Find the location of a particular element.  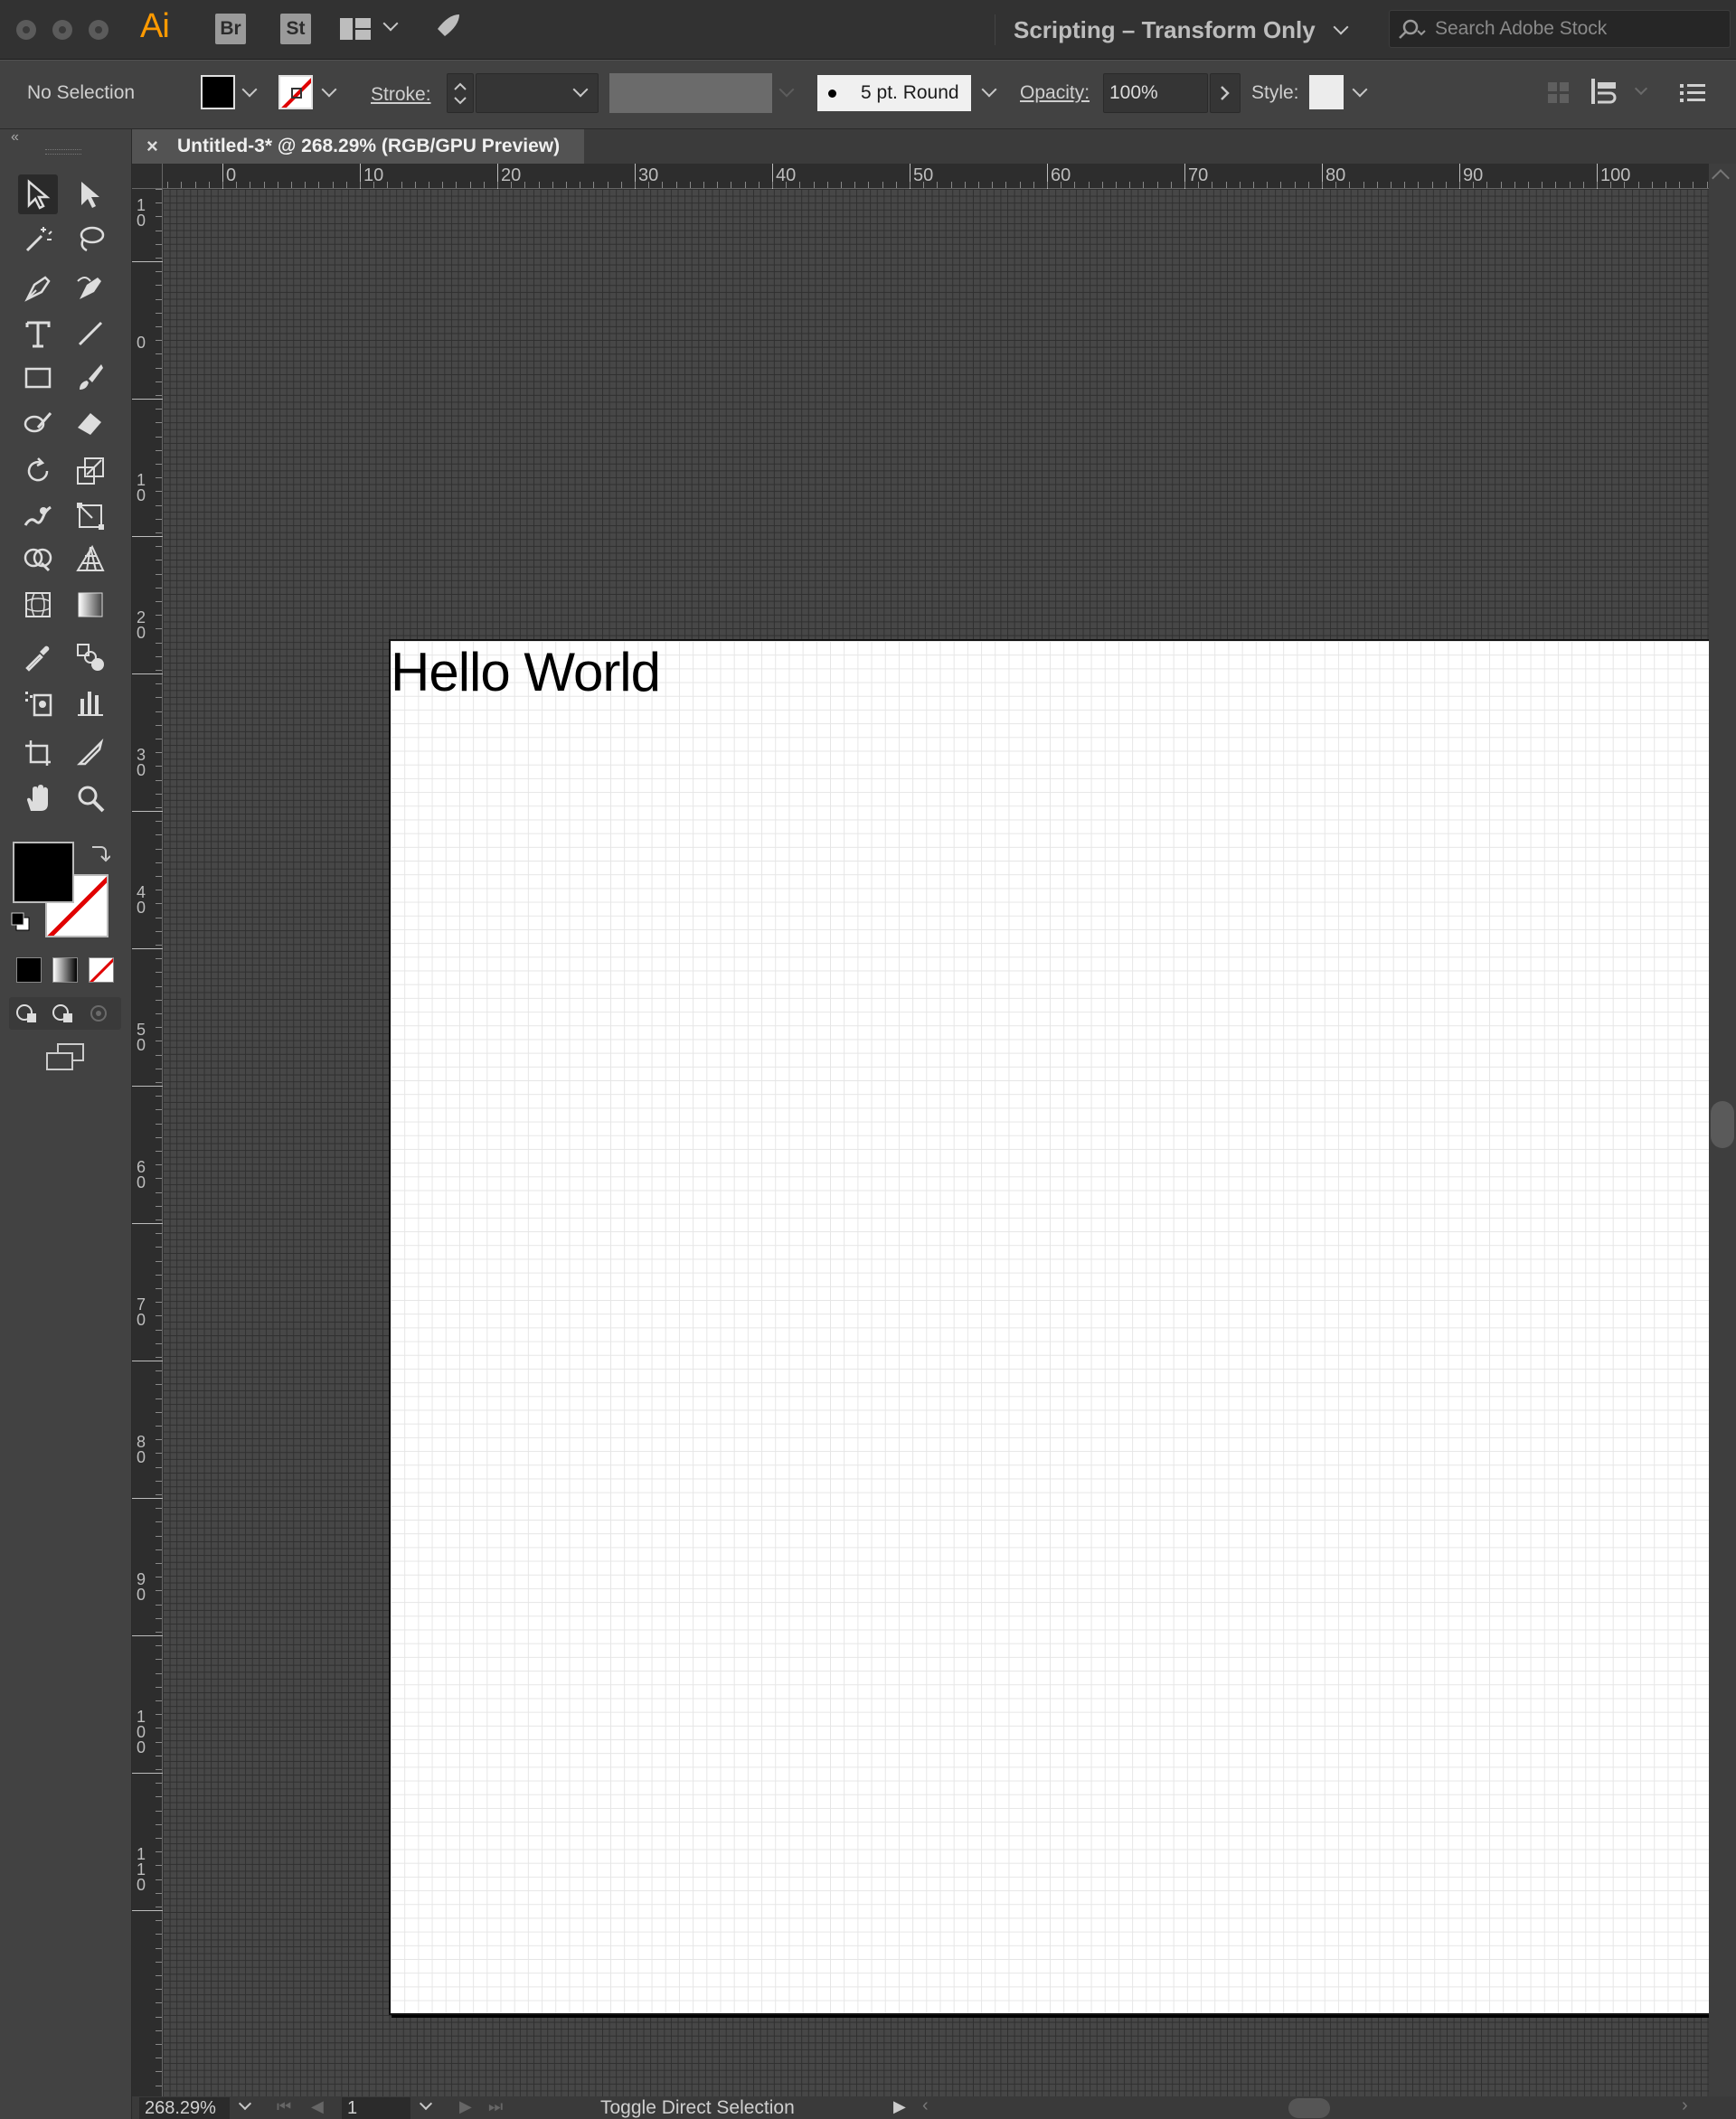

symbol-sprayer-tool is located at coordinates (38, 702).